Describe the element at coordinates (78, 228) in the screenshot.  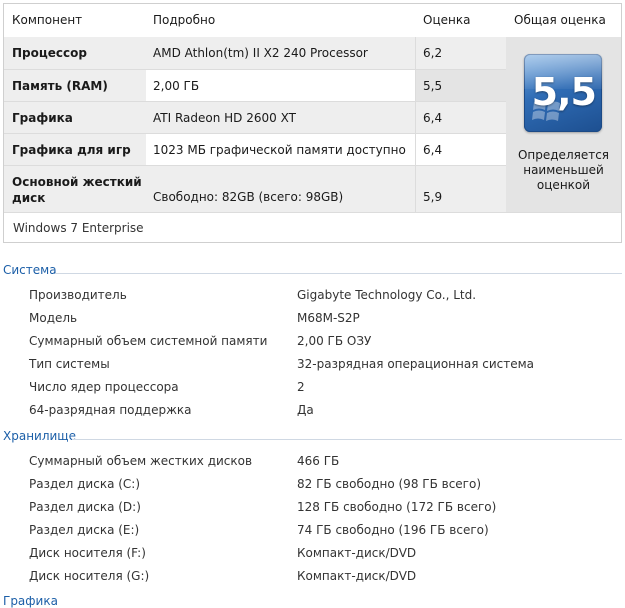
I see `os-edition: Windows 7 Enterprise` at that location.